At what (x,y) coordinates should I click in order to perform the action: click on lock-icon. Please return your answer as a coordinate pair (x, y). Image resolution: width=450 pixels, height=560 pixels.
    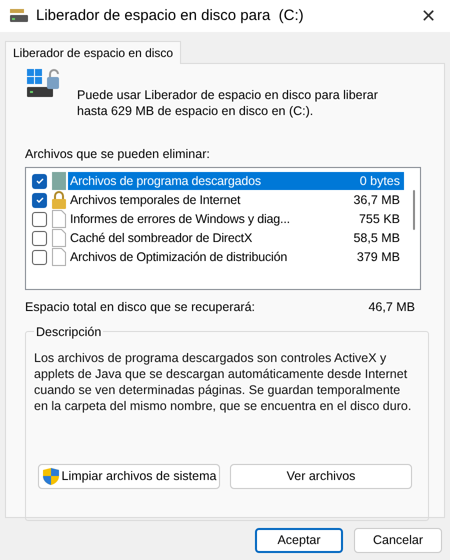
    Looking at the image, I should click on (59, 200).